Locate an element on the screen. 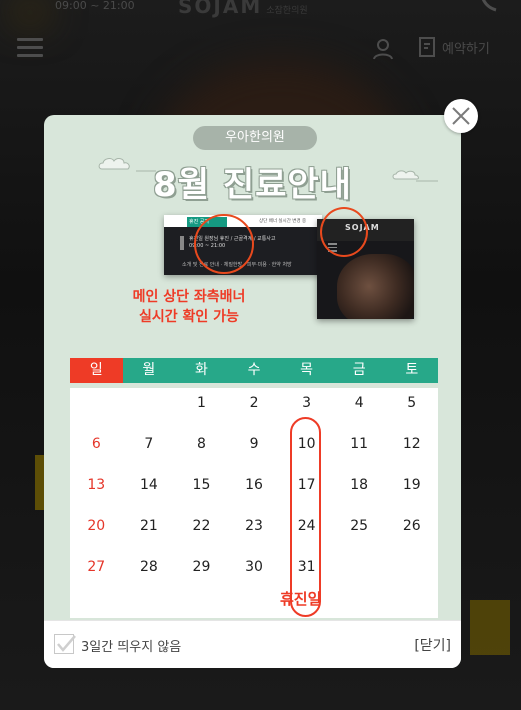 This screenshot has height=710, width=521. checkmark-icon is located at coordinates (66, 643).